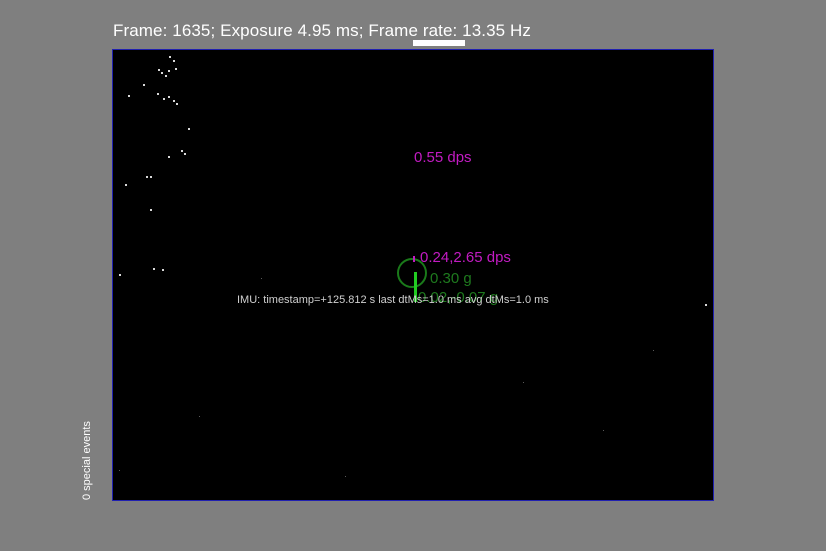 This screenshot has width=826, height=551. What do you see at coordinates (451, 278) in the screenshot?
I see `accel-magnitude-label: 0.30 g` at bounding box center [451, 278].